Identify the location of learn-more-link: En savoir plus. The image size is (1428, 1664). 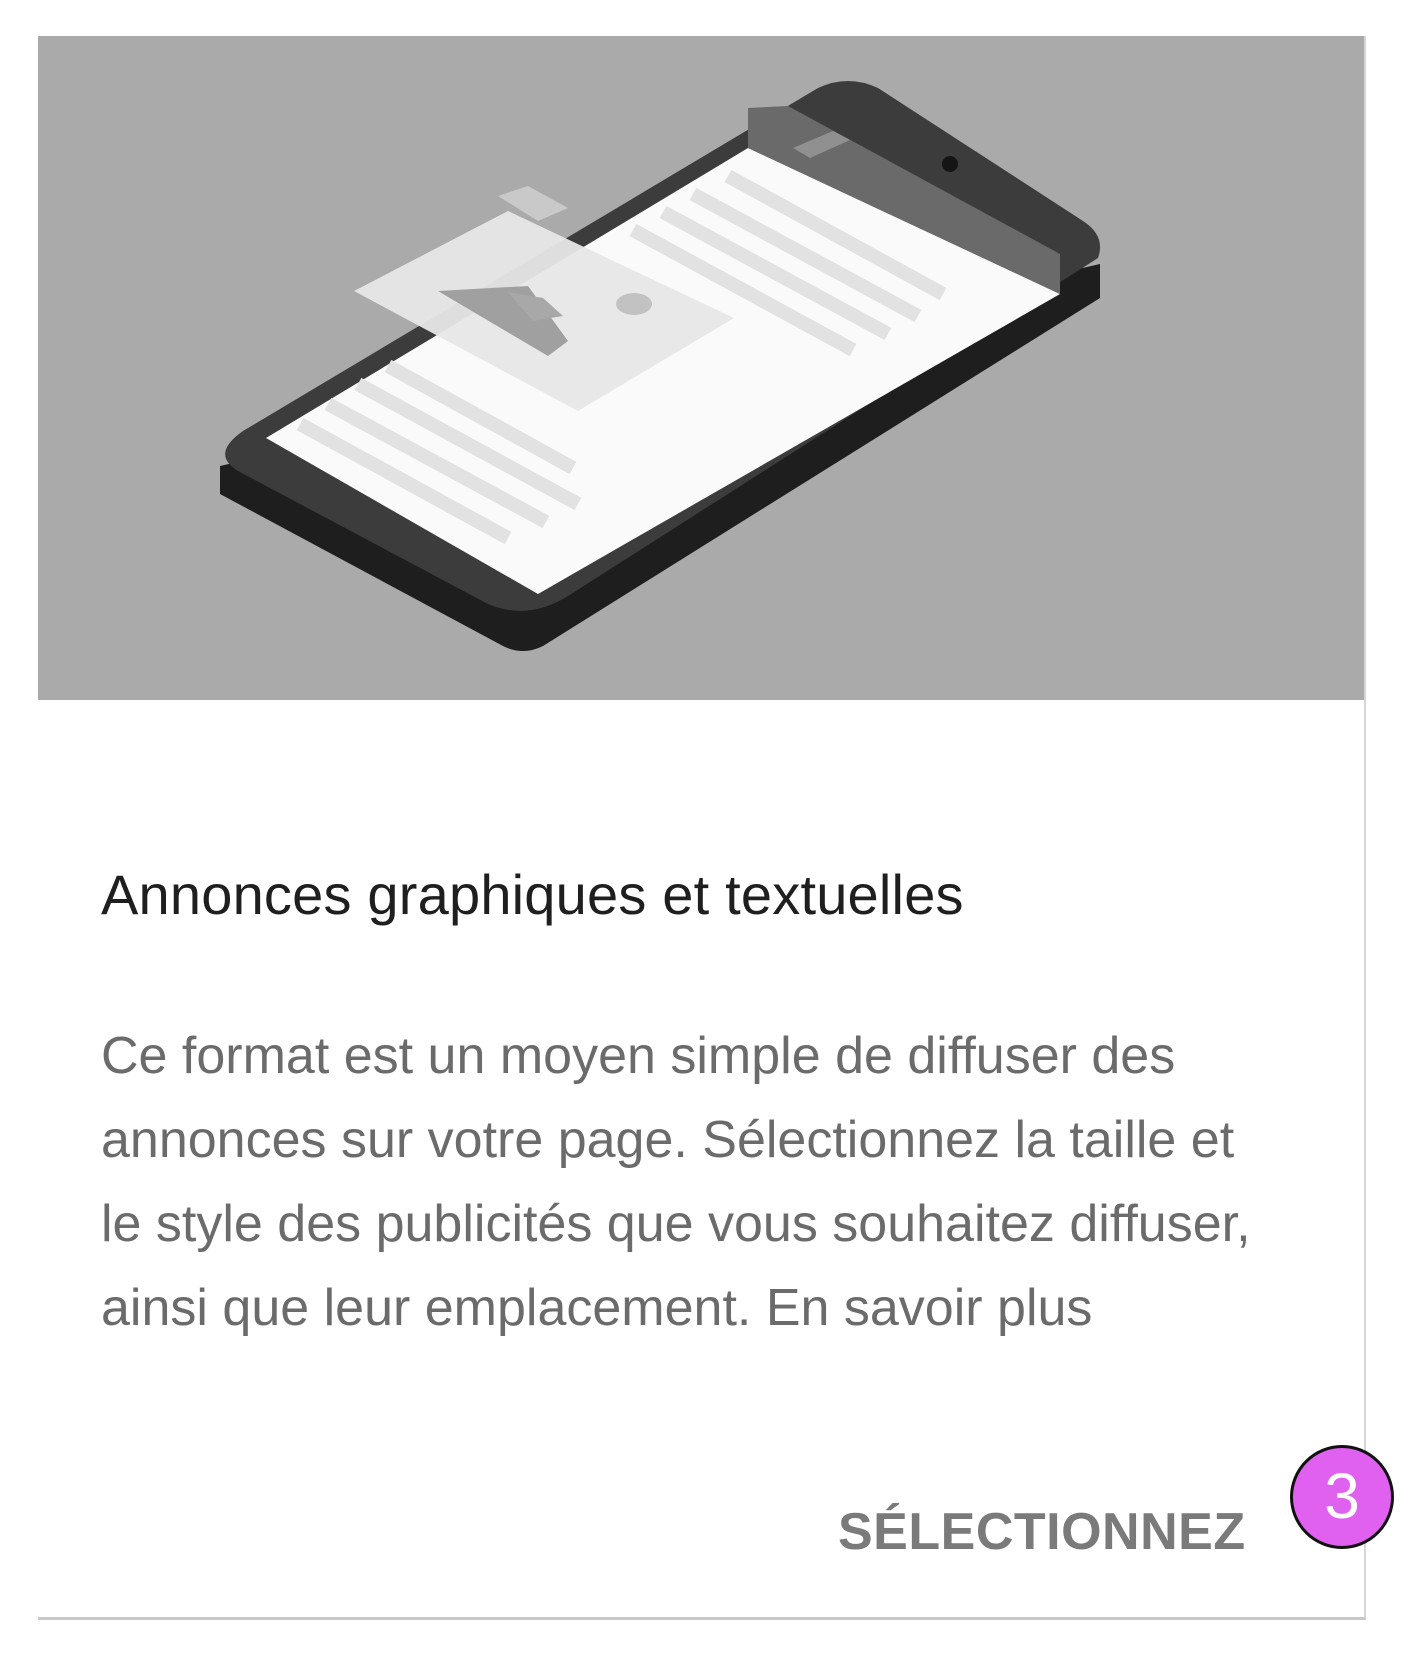
(929, 1308).